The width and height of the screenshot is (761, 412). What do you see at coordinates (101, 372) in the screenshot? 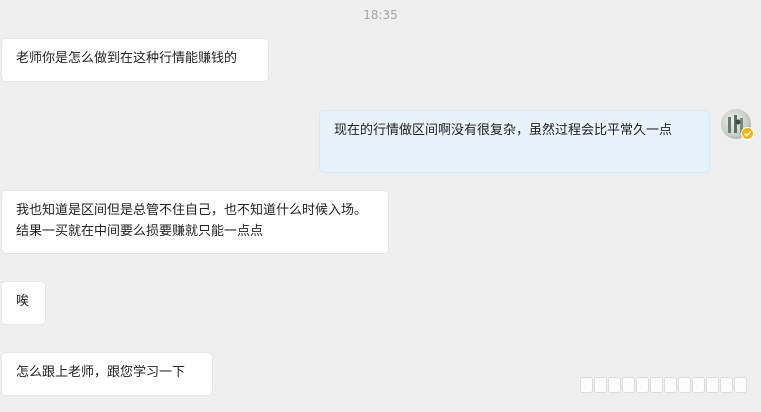
I see `message-text: 怎么跟上老师，跟您学习一下` at bounding box center [101, 372].